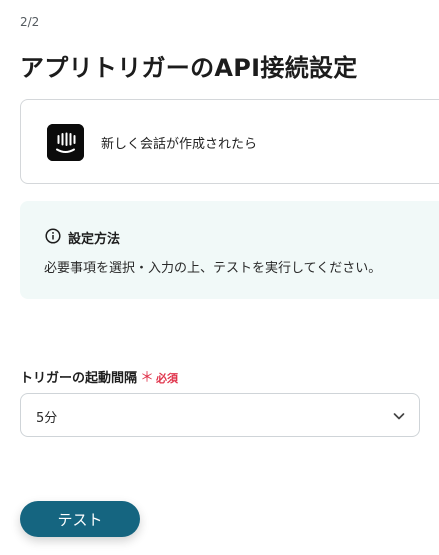  What do you see at coordinates (189, 68) in the screenshot?
I see `page-title: アプリトリガーのAPI接続設定` at bounding box center [189, 68].